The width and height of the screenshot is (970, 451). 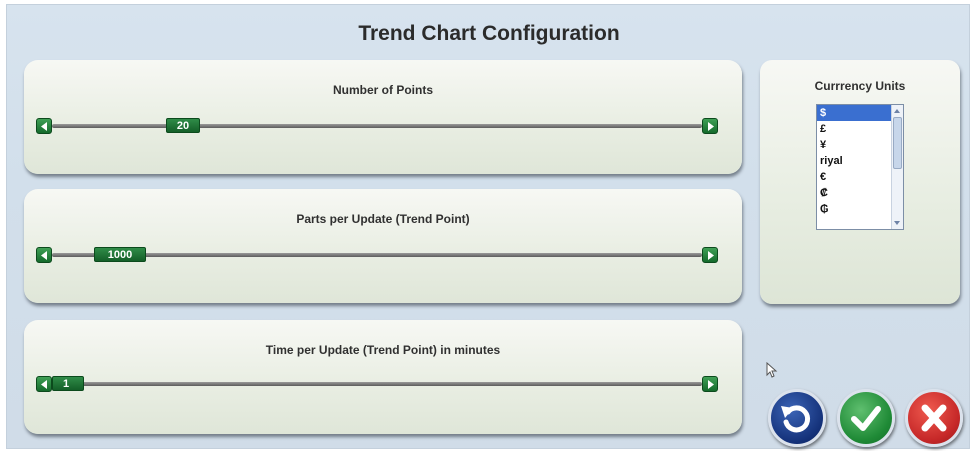 What do you see at coordinates (854, 129) in the screenshot?
I see `currency-option: £` at bounding box center [854, 129].